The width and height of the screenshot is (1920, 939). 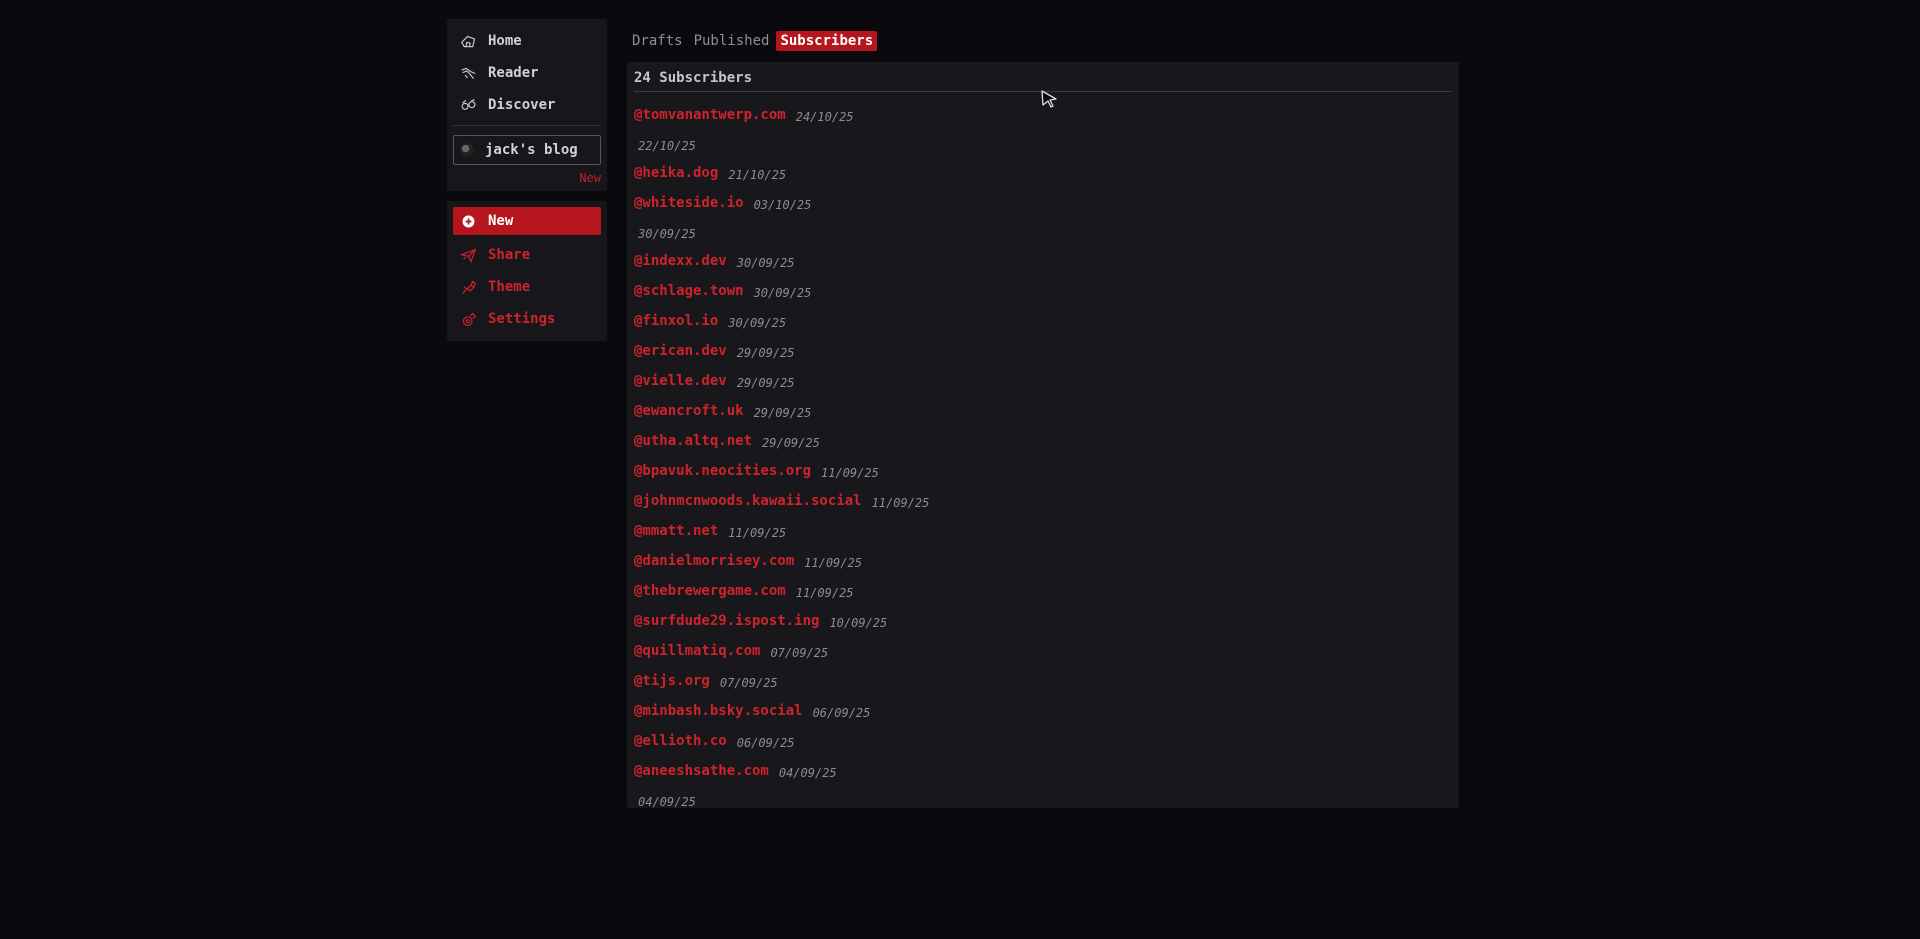 I want to click on subscriber-handle: @schlage.town, so click(x=689, y=291).